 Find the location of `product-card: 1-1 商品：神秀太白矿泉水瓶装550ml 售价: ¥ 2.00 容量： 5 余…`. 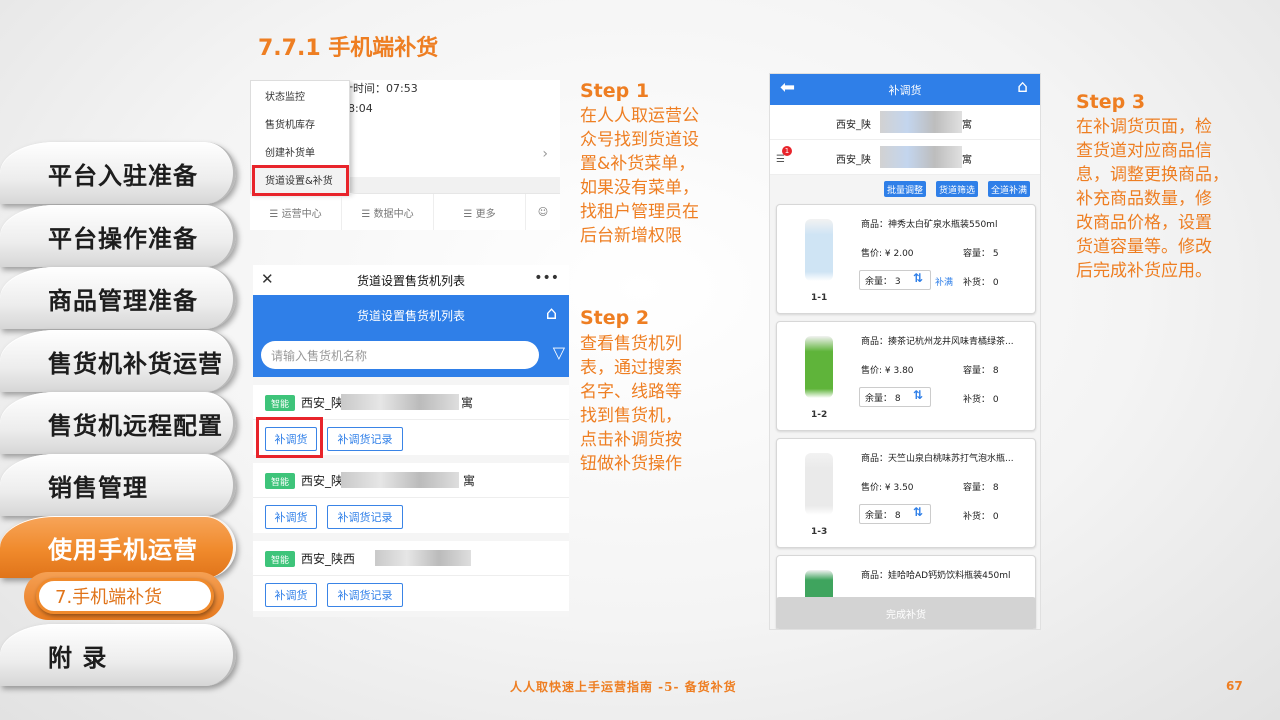

product-card: 1-1 商品：神秀太白矿泉水瓶装550ml 售价: ¥ 2.00 容量： 5 余… is located at coordinates (906, 259).